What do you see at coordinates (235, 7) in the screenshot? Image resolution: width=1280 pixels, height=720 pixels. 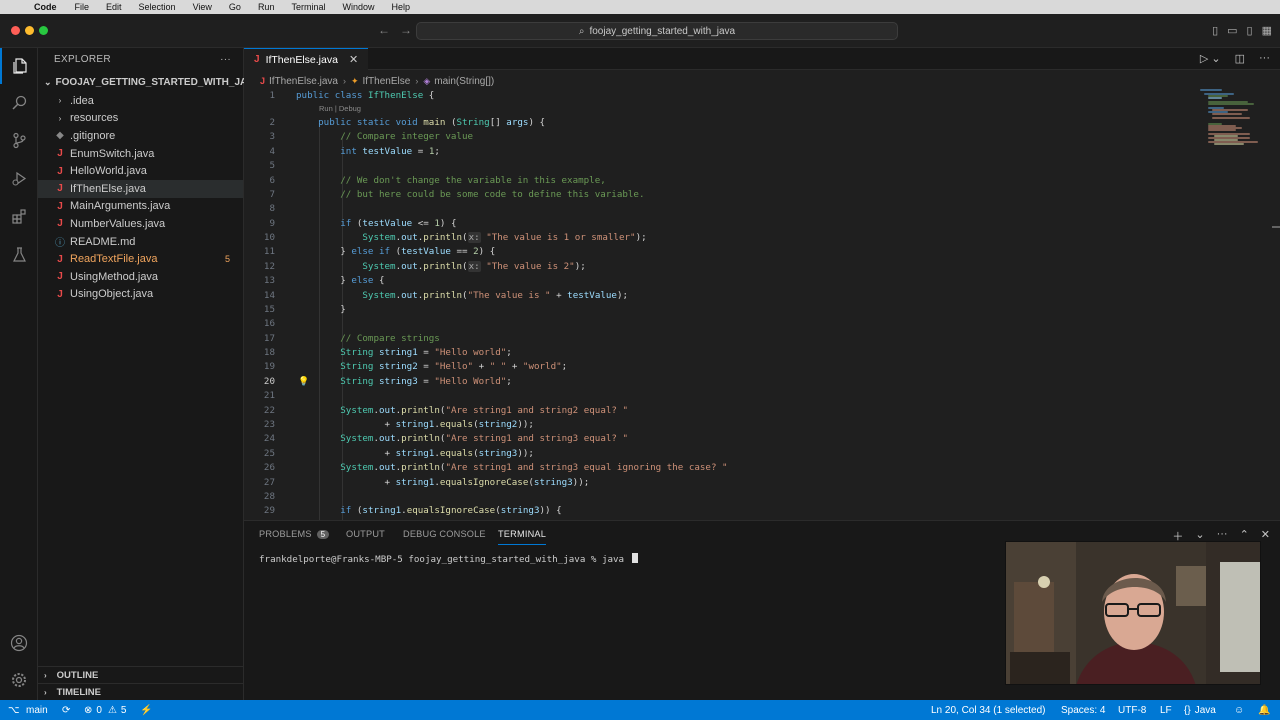 I see `menu-go: Go` at bounding box center [235, 7].